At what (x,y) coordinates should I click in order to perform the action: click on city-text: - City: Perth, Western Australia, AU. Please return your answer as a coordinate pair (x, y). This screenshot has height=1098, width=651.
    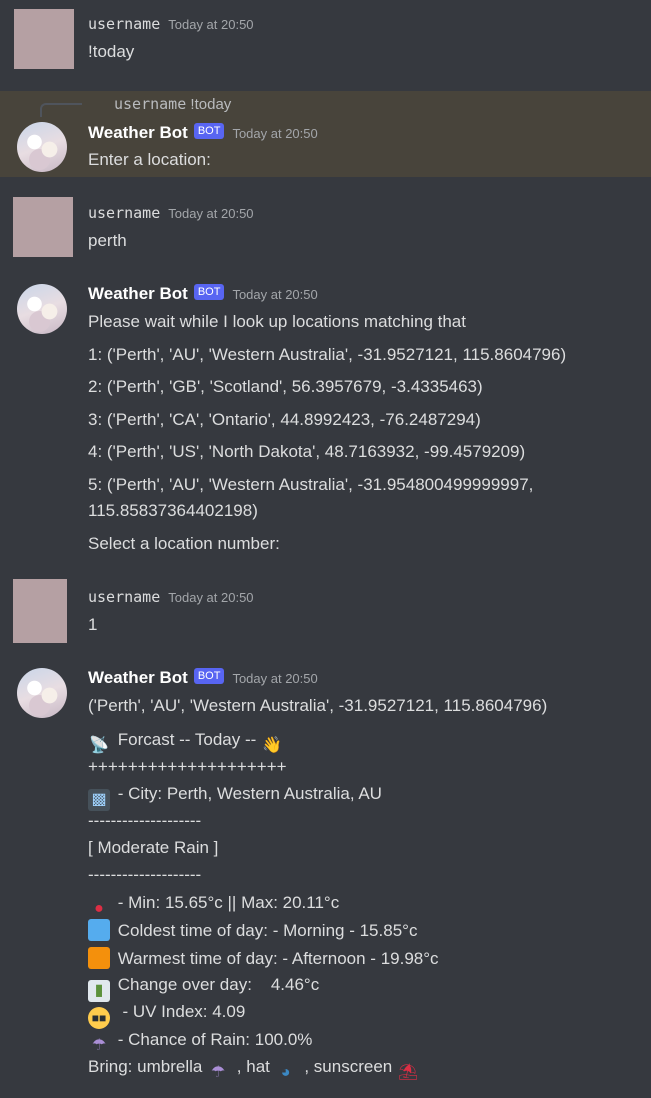
    Looking at the image, I should click on (249, 793).